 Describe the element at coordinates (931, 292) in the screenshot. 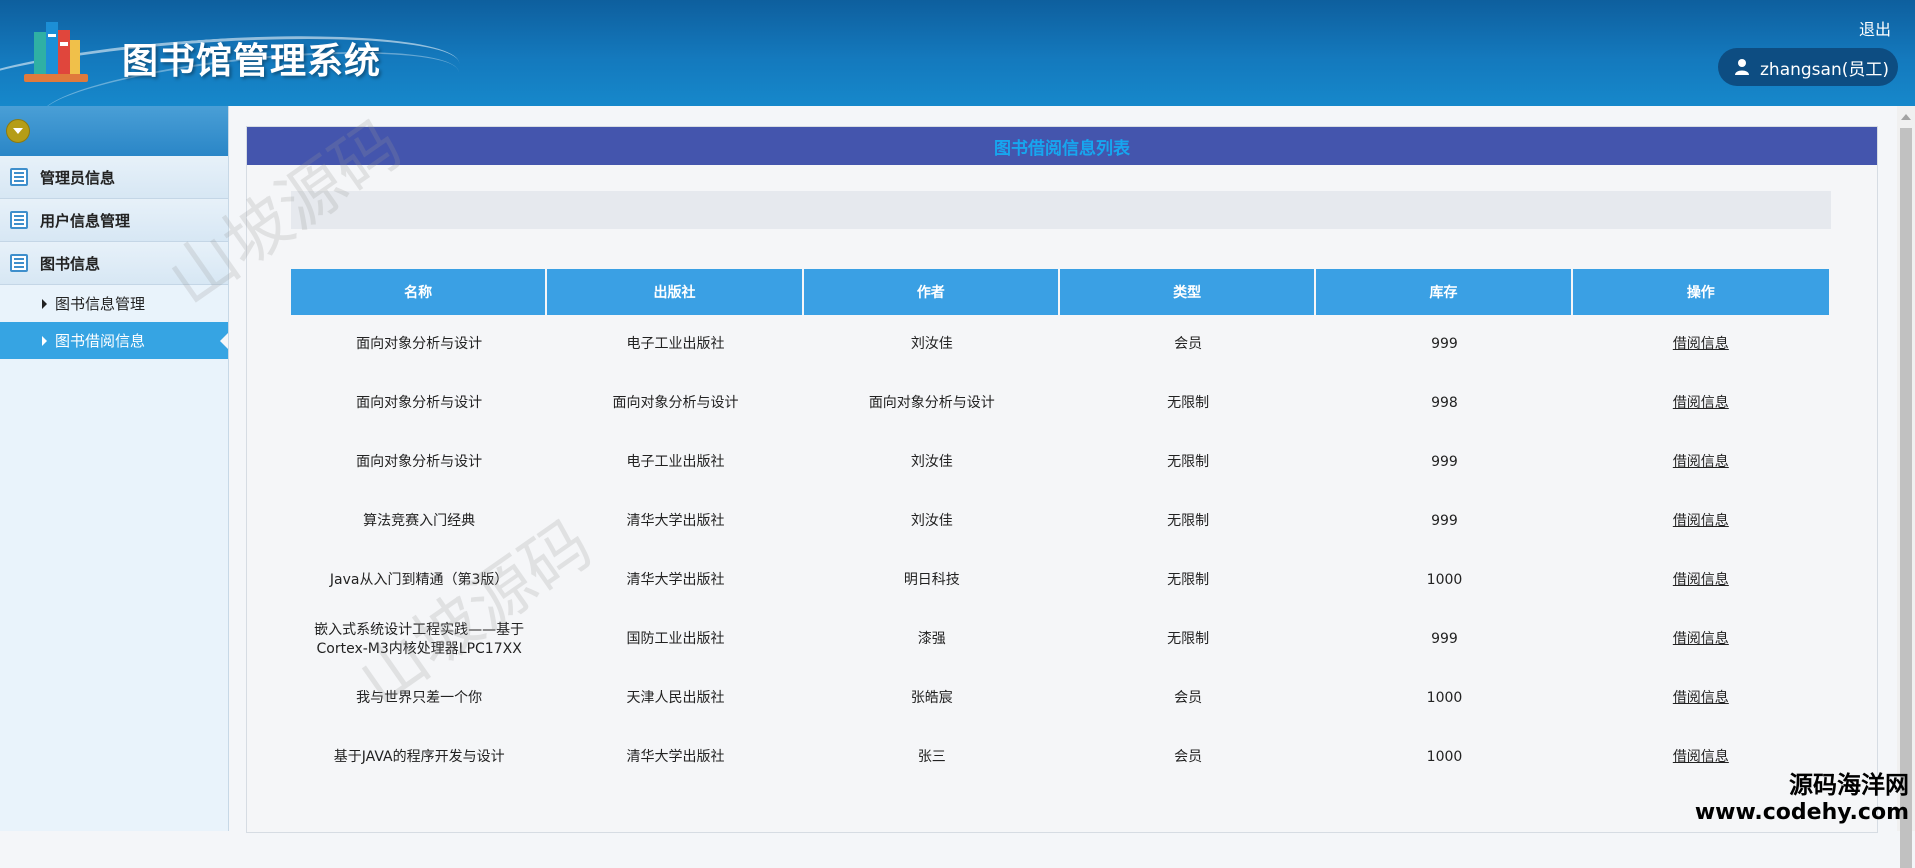

I see `column-header: 作者` at that location.